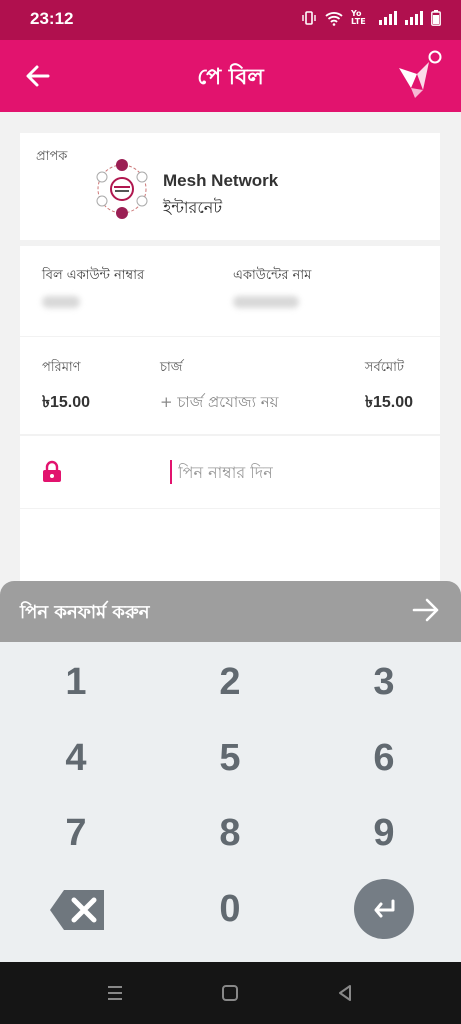 The height and width of the screenshot is (1024, 461). What do you see at coordinates (358, 17) in the screenshot?
I see `network-type-label: Yo LTE` at bounding box center [358, 17].